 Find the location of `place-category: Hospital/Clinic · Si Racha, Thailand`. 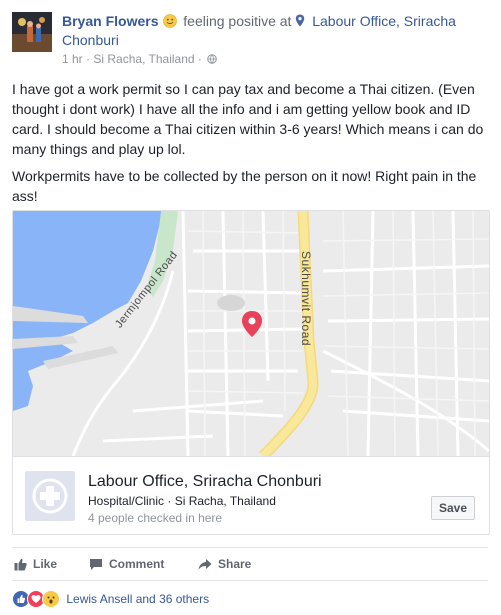

place-category: Hospital/Clinic · Si Racha, Thailand is located at coordinates (182, 501).